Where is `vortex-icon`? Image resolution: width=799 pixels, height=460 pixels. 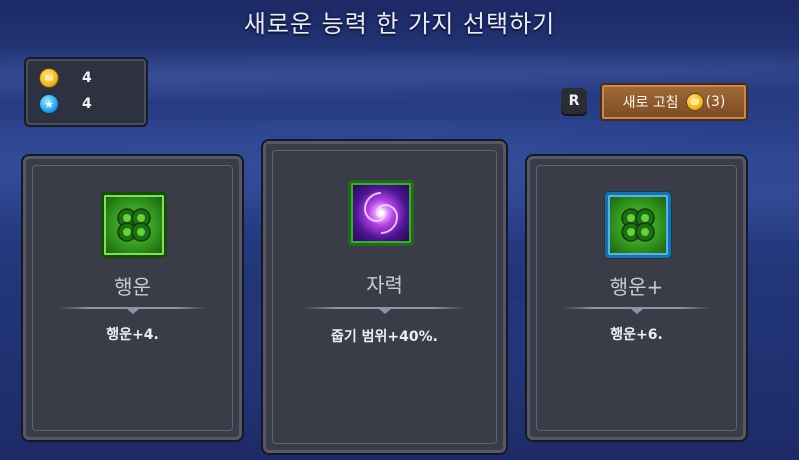
vortex-icon is located at coordinates (381, 213).